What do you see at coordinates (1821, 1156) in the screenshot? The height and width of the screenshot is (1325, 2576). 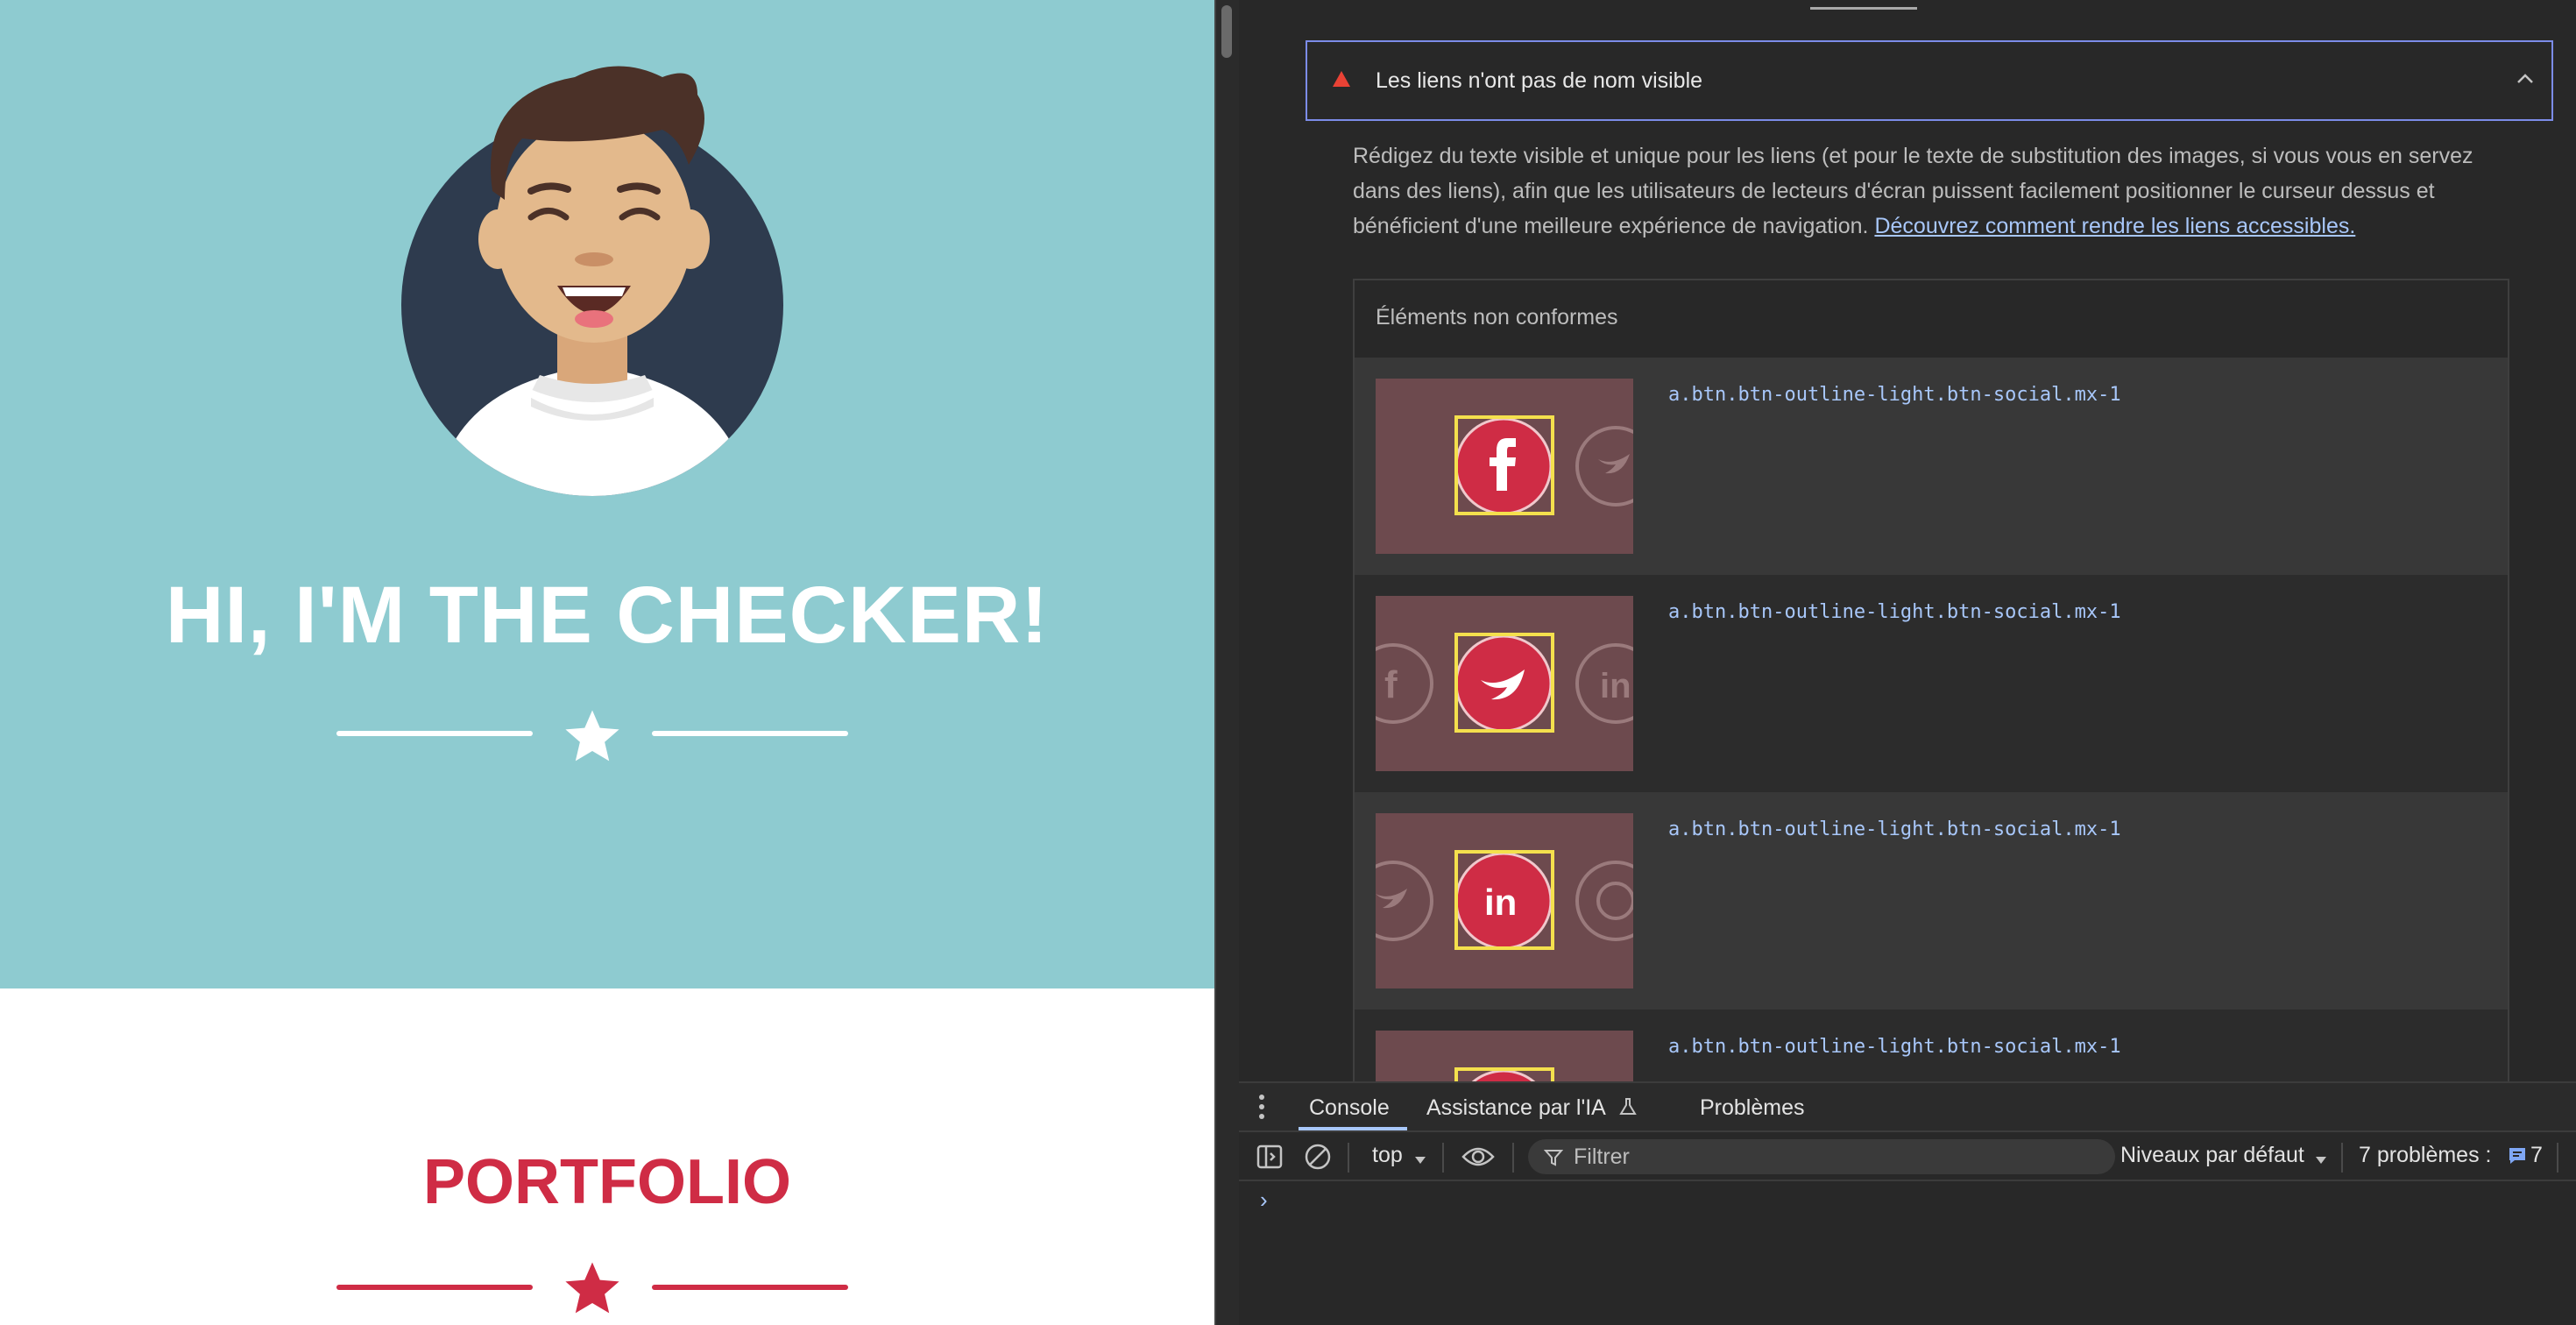 I see `filter-input: Filtrer` at bounding box center [1821, 1156].